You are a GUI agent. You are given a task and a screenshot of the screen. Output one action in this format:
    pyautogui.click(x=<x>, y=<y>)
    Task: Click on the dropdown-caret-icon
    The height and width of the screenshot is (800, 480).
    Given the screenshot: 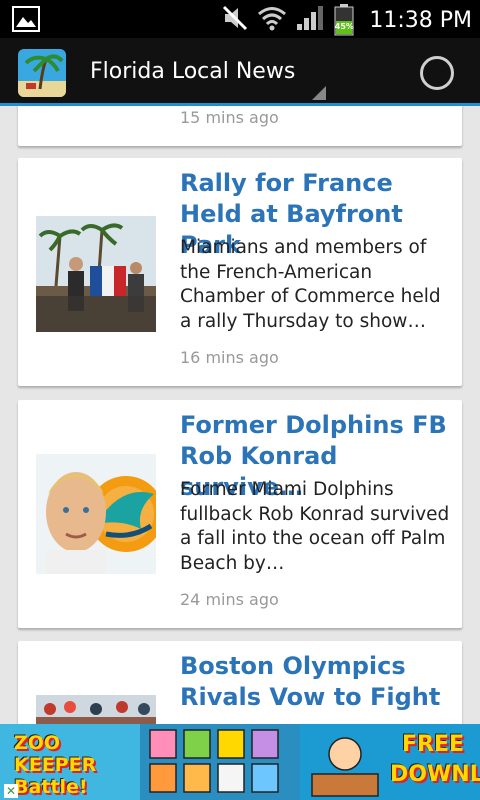 What is the action you would take?
    pyautogui.click(x=319, y=93)
    